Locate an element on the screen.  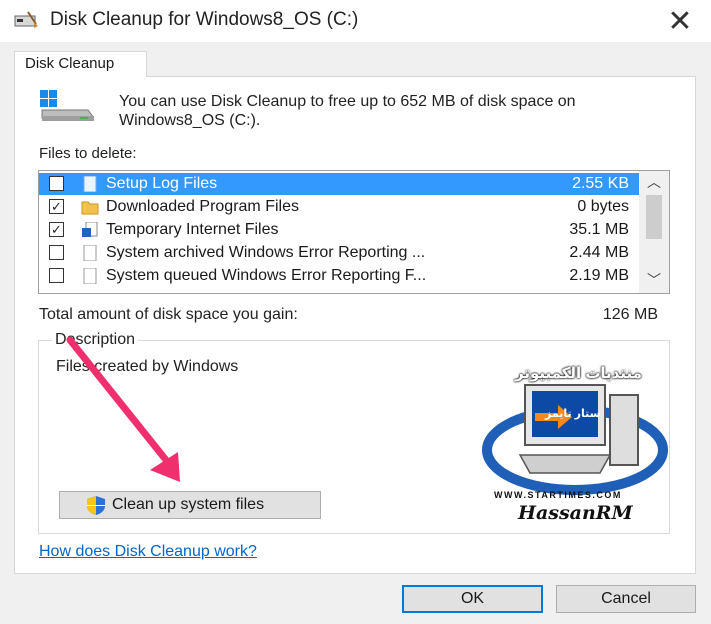
disk-cleanup-icon is located at coordinates (26, 19).